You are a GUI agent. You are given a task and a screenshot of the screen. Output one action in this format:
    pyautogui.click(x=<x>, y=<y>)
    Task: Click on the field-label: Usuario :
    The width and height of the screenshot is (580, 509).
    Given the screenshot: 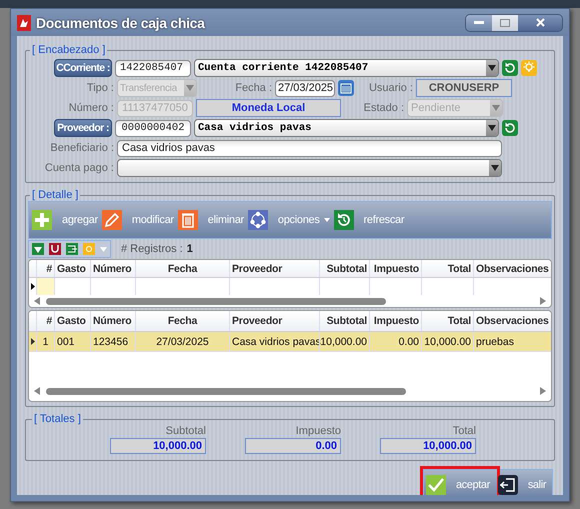 What is the action you would take?
    pyautogui.click(x=390, y=88)
    